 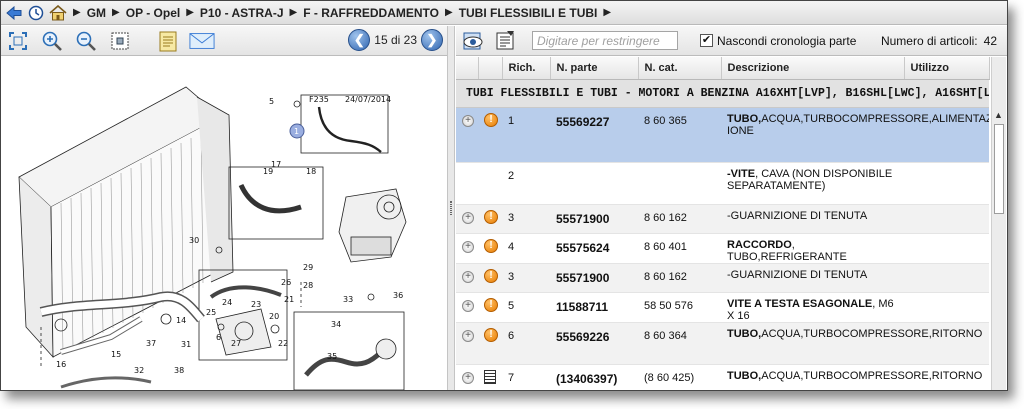 What do you see at coordinates (256, 304) in the screenshot?
I see `callout-23: 23` at bounding box center [256, 304].